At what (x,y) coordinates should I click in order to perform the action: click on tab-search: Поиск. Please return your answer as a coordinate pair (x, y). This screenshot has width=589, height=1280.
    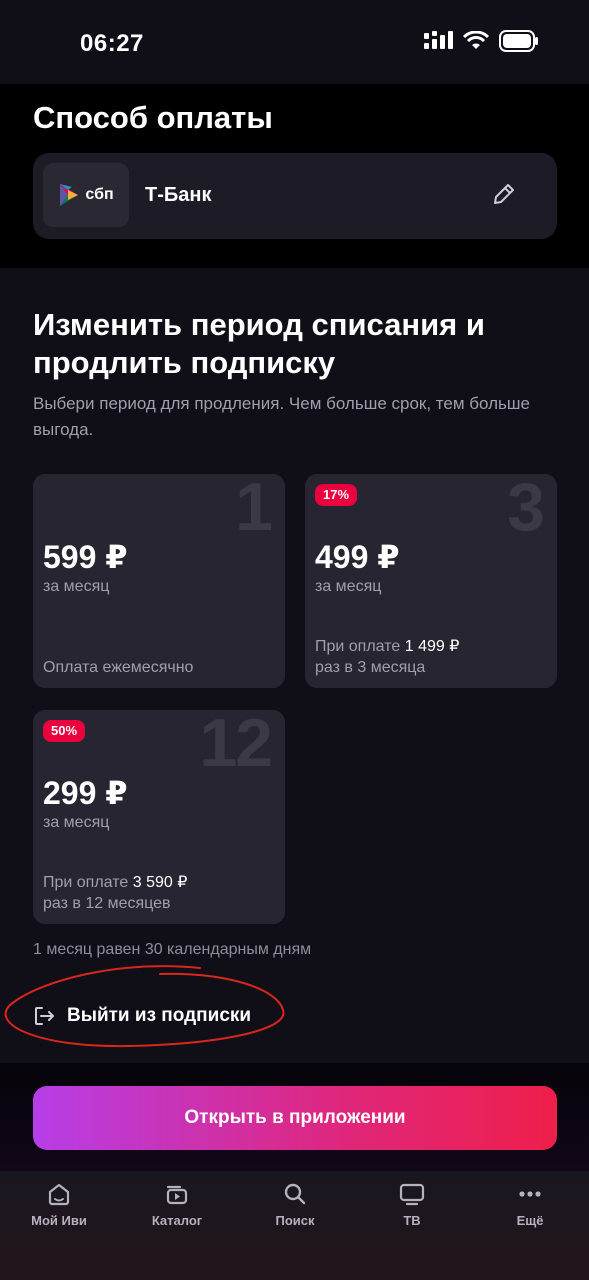
    Looking at the image, I should click on (295, 1203).